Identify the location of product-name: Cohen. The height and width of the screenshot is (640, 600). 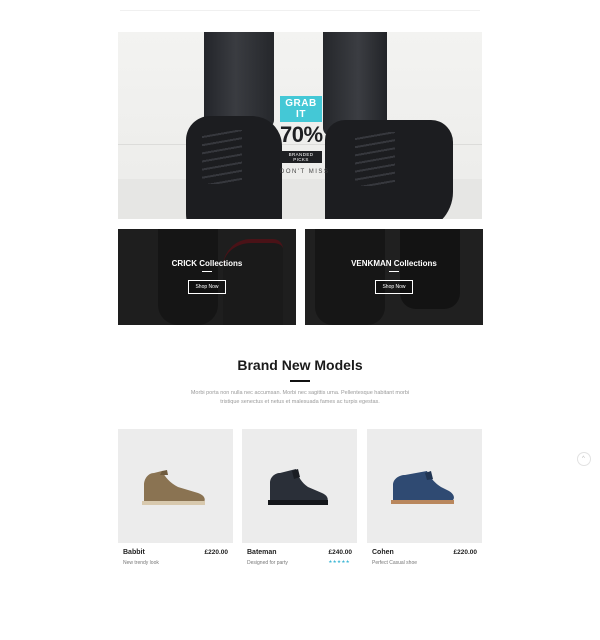
(383, 552).